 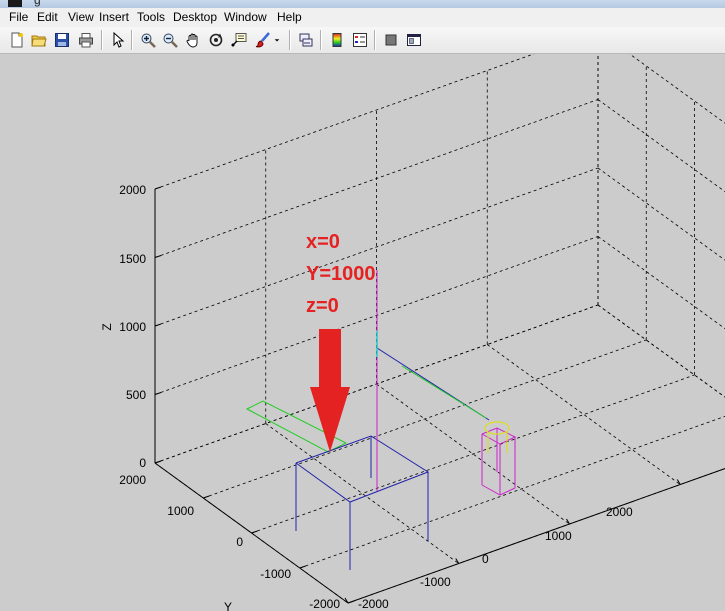 I want to click on x-tick-label: 1000, so click(x=558, y=536).